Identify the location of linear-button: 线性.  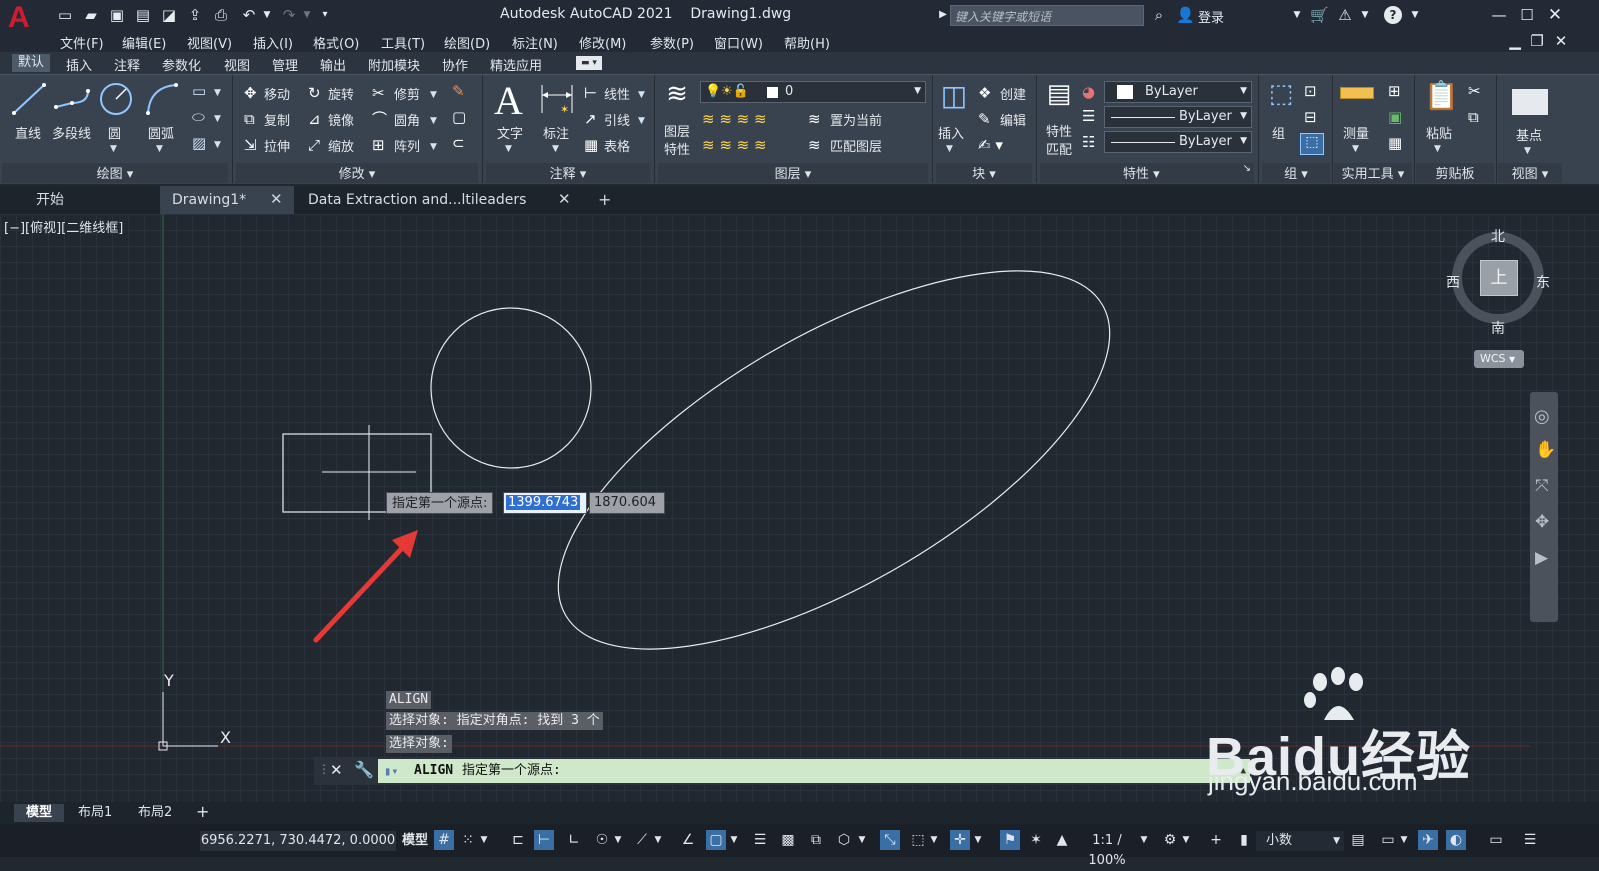
(617, 93).